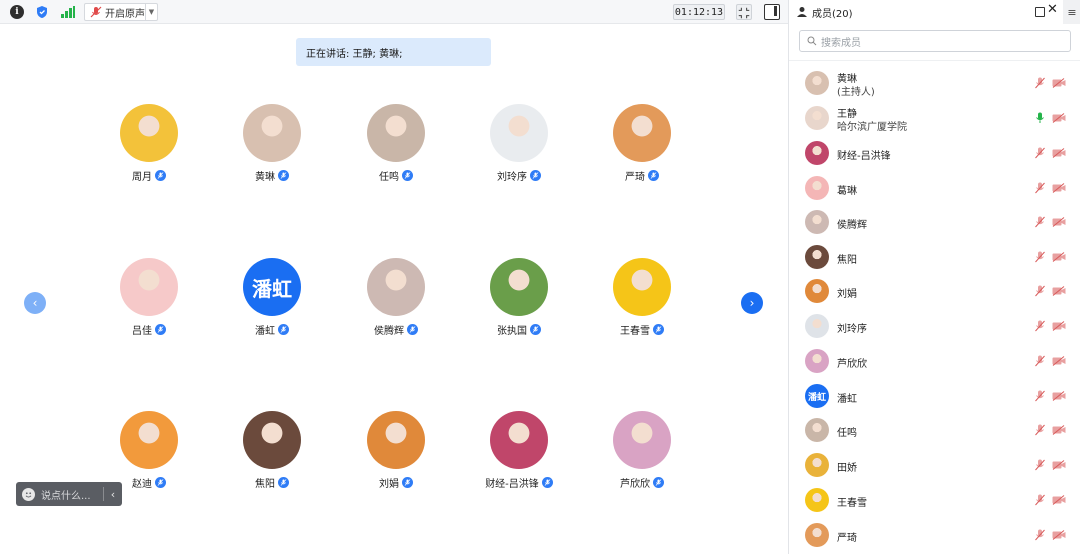 This screenshot has width=1080, height=554. Describe the element at coordinates (744, 12) in the screenshot. I see `exit-fullscreen-button` at that location.